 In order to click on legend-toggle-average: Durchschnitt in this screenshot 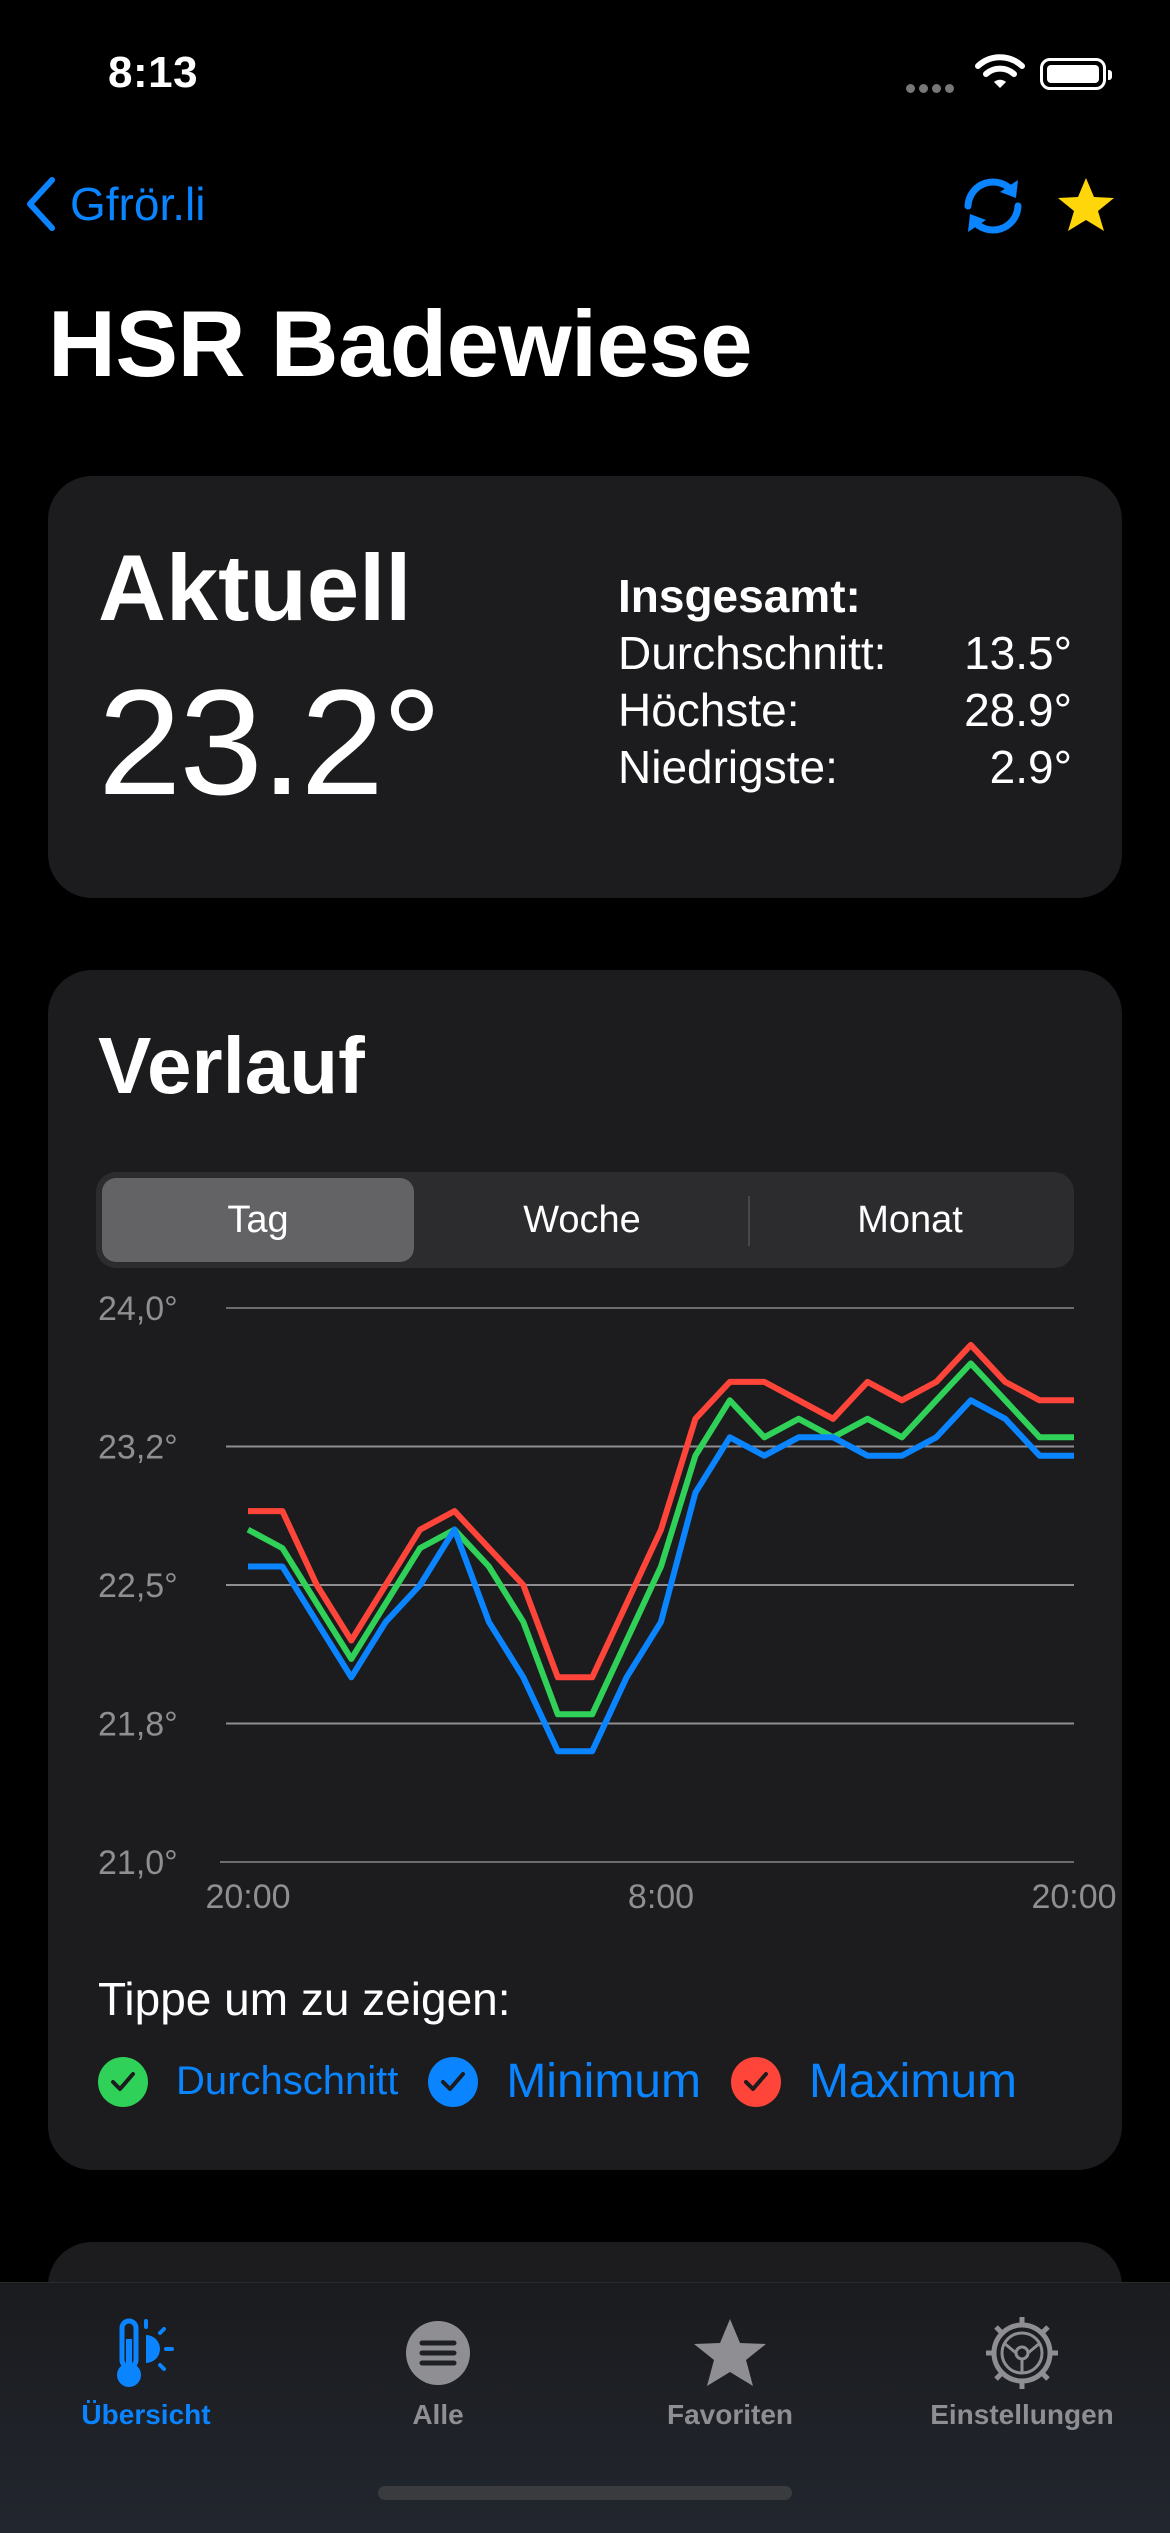, I will do `click(248, 2081)`.